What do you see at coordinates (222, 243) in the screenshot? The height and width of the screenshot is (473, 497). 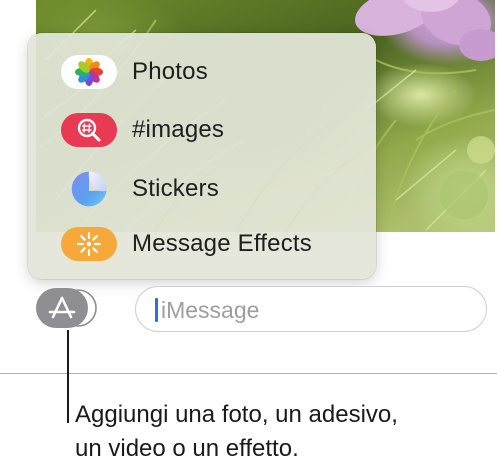 I see `menu-item-label: Message Effects` at bounding box center [222, 243].